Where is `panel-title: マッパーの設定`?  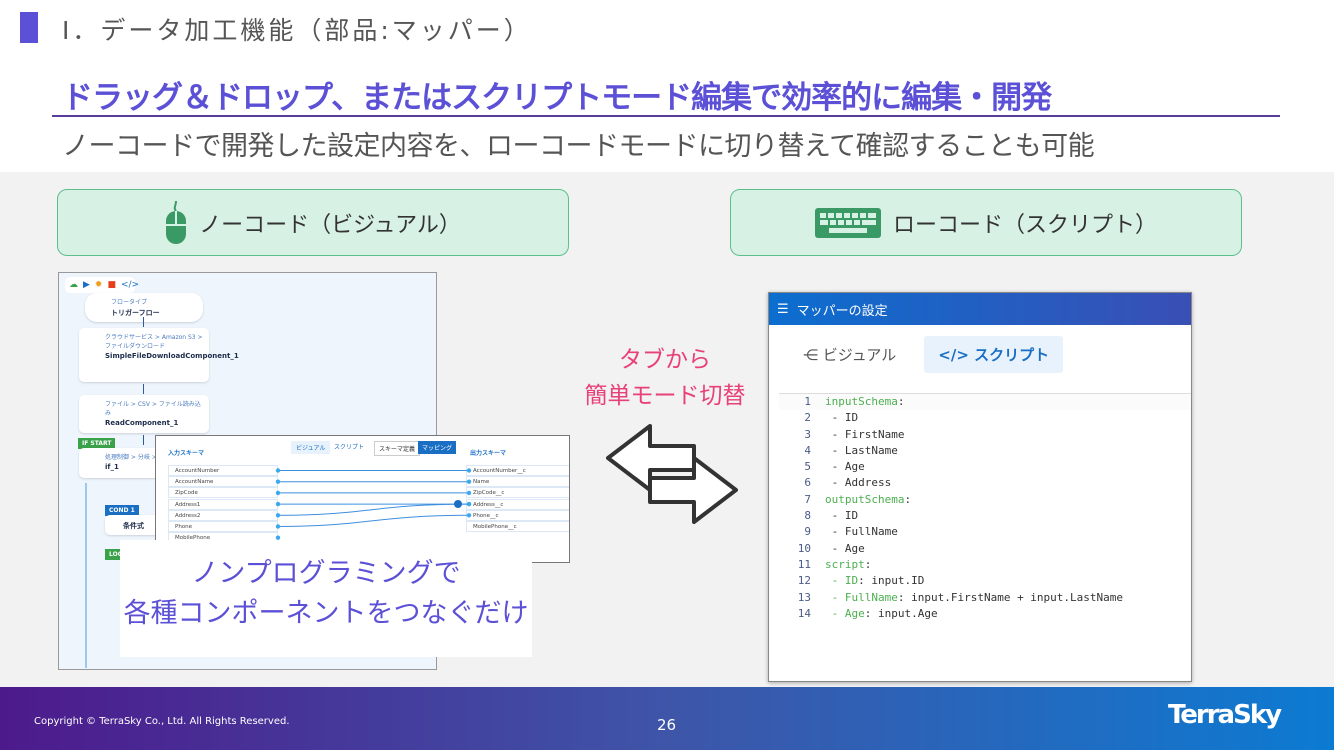
panel-title: マッパーの設定 is located at coordinates (842, 311).